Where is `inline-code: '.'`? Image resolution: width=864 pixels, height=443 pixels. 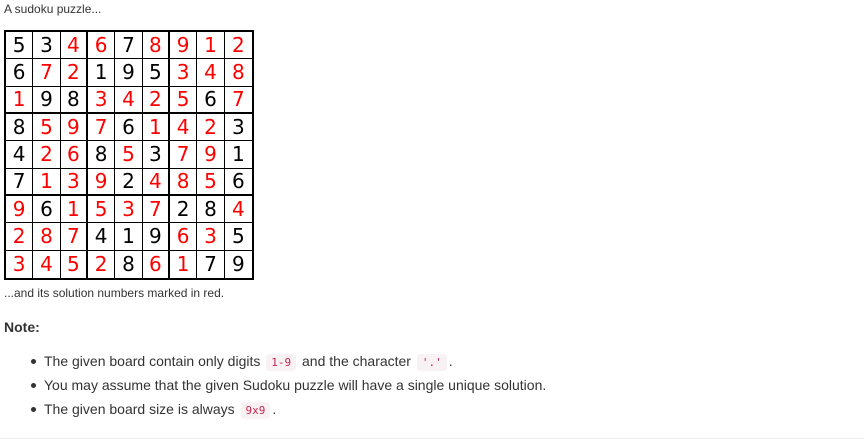 inline-code: '.' is located at coordinates (431, 362).